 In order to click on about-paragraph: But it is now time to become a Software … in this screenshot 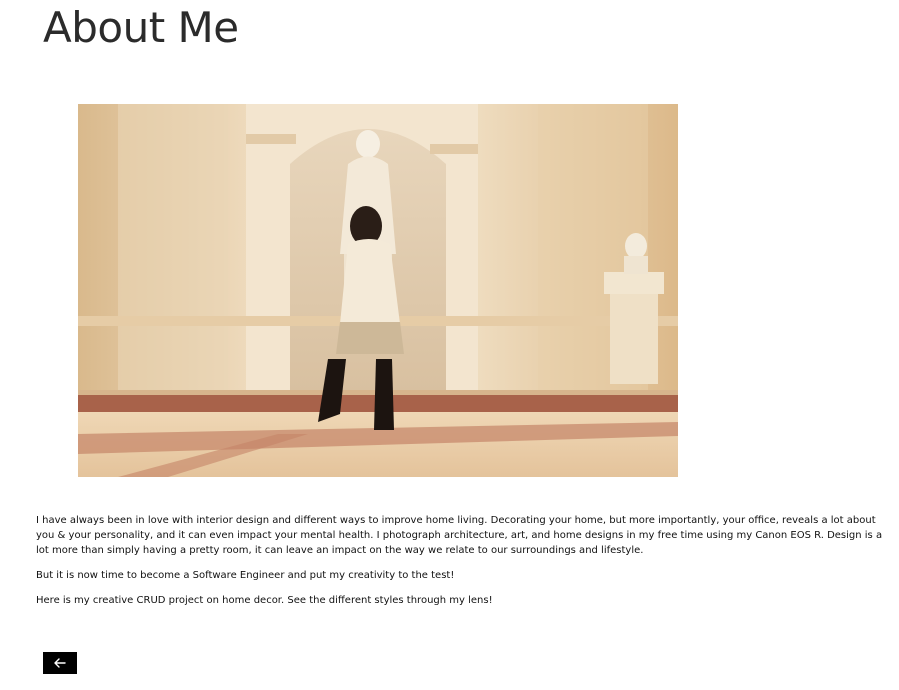, I will do `click(245, 575)`.